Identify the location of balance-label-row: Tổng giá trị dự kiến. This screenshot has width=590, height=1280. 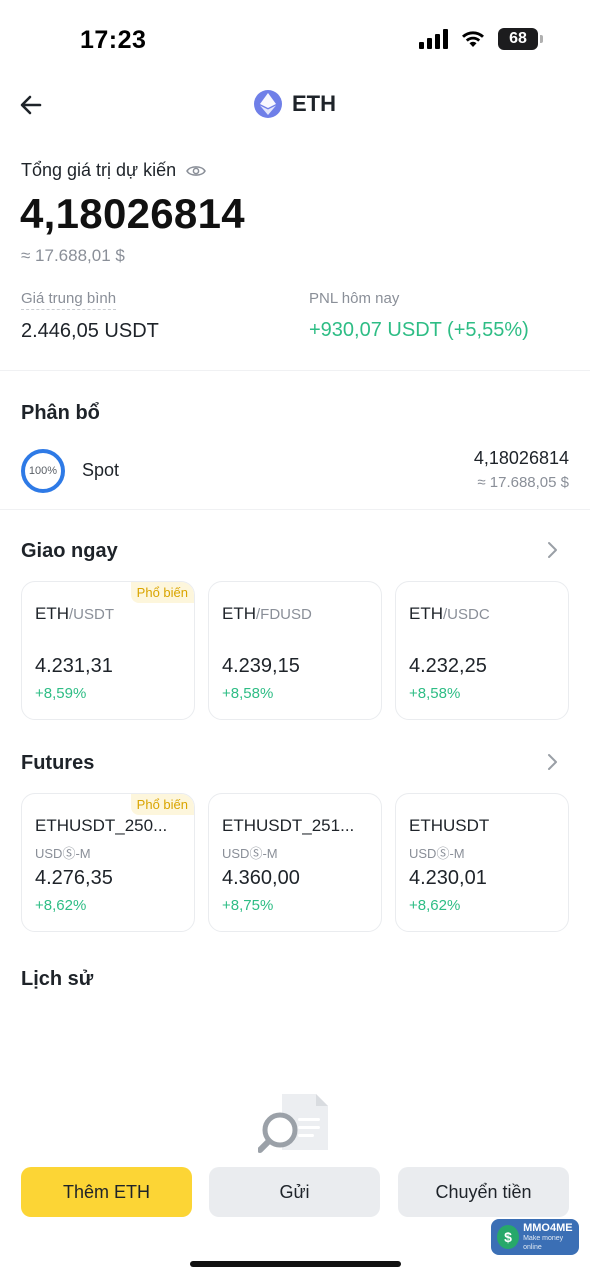
(113, 170).